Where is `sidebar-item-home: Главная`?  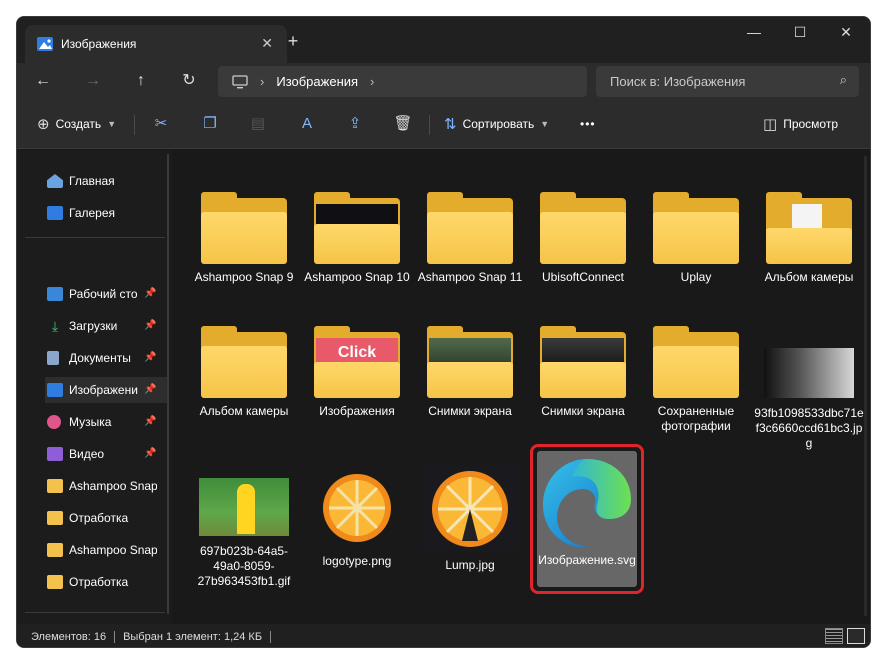
sidebar-item-home: Главная is located at coordinates (102, 181).